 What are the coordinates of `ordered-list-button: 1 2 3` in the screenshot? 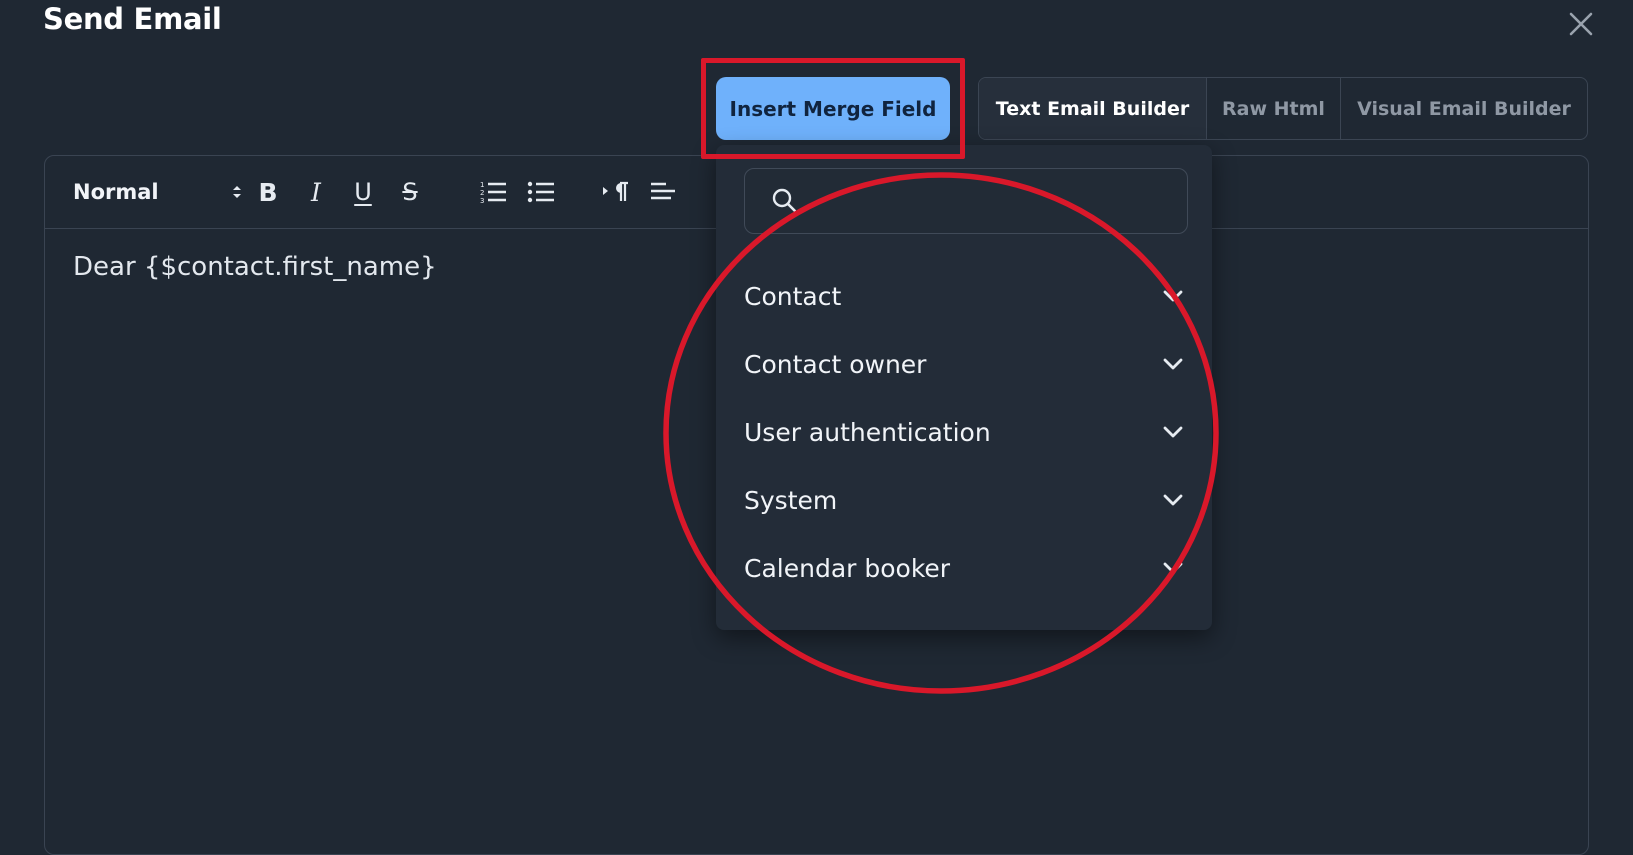 It's located at (493, 192).